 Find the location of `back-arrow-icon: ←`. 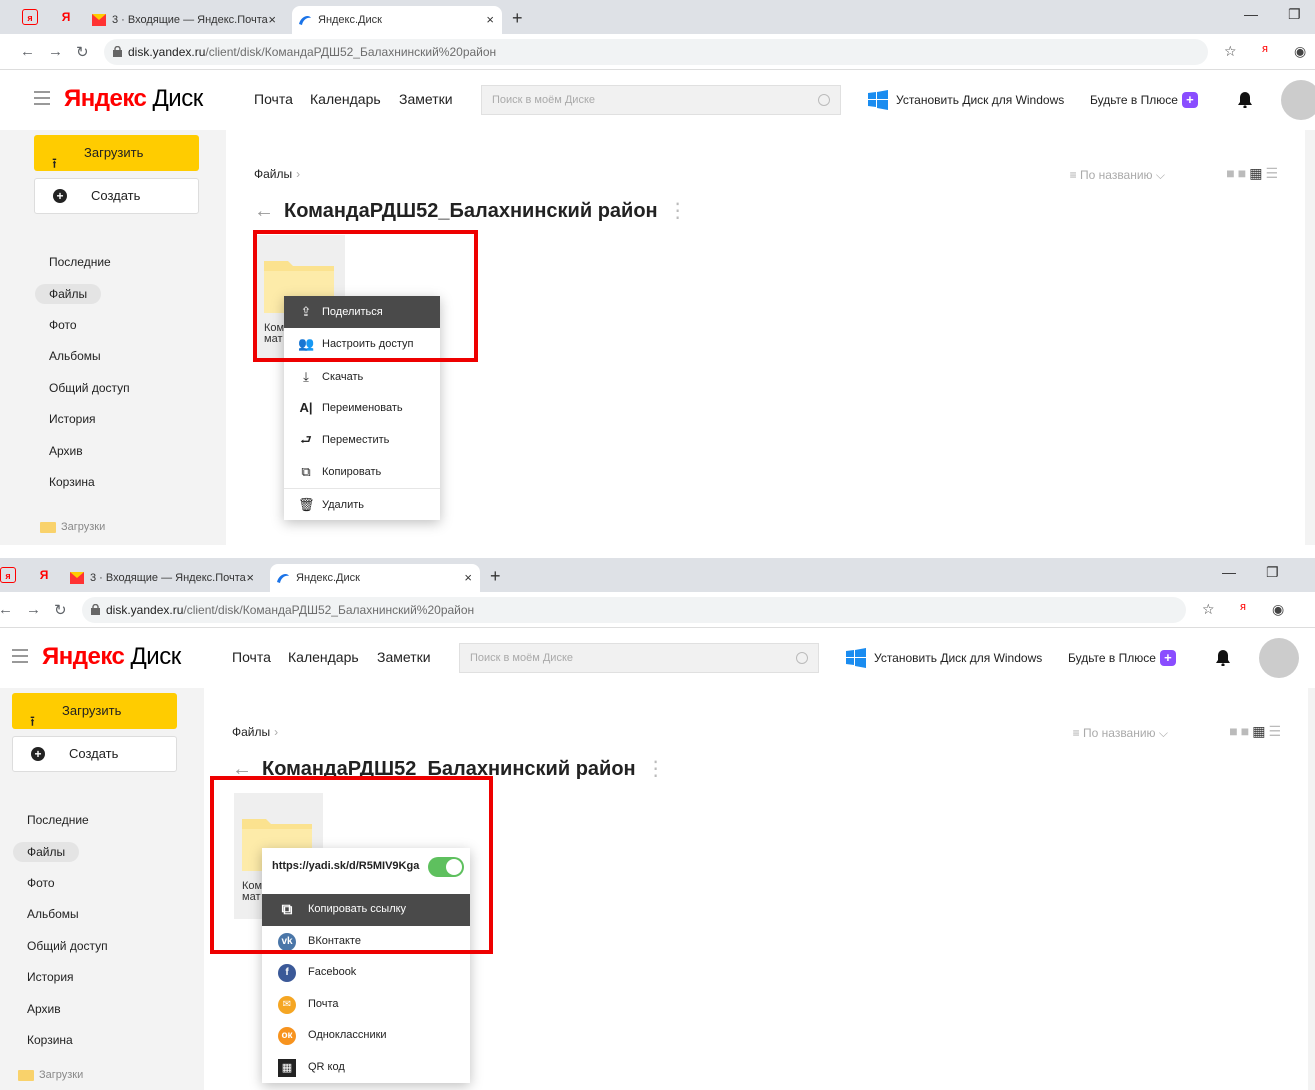

back-arrow-icon: ← is located at coordinates (264, 211).